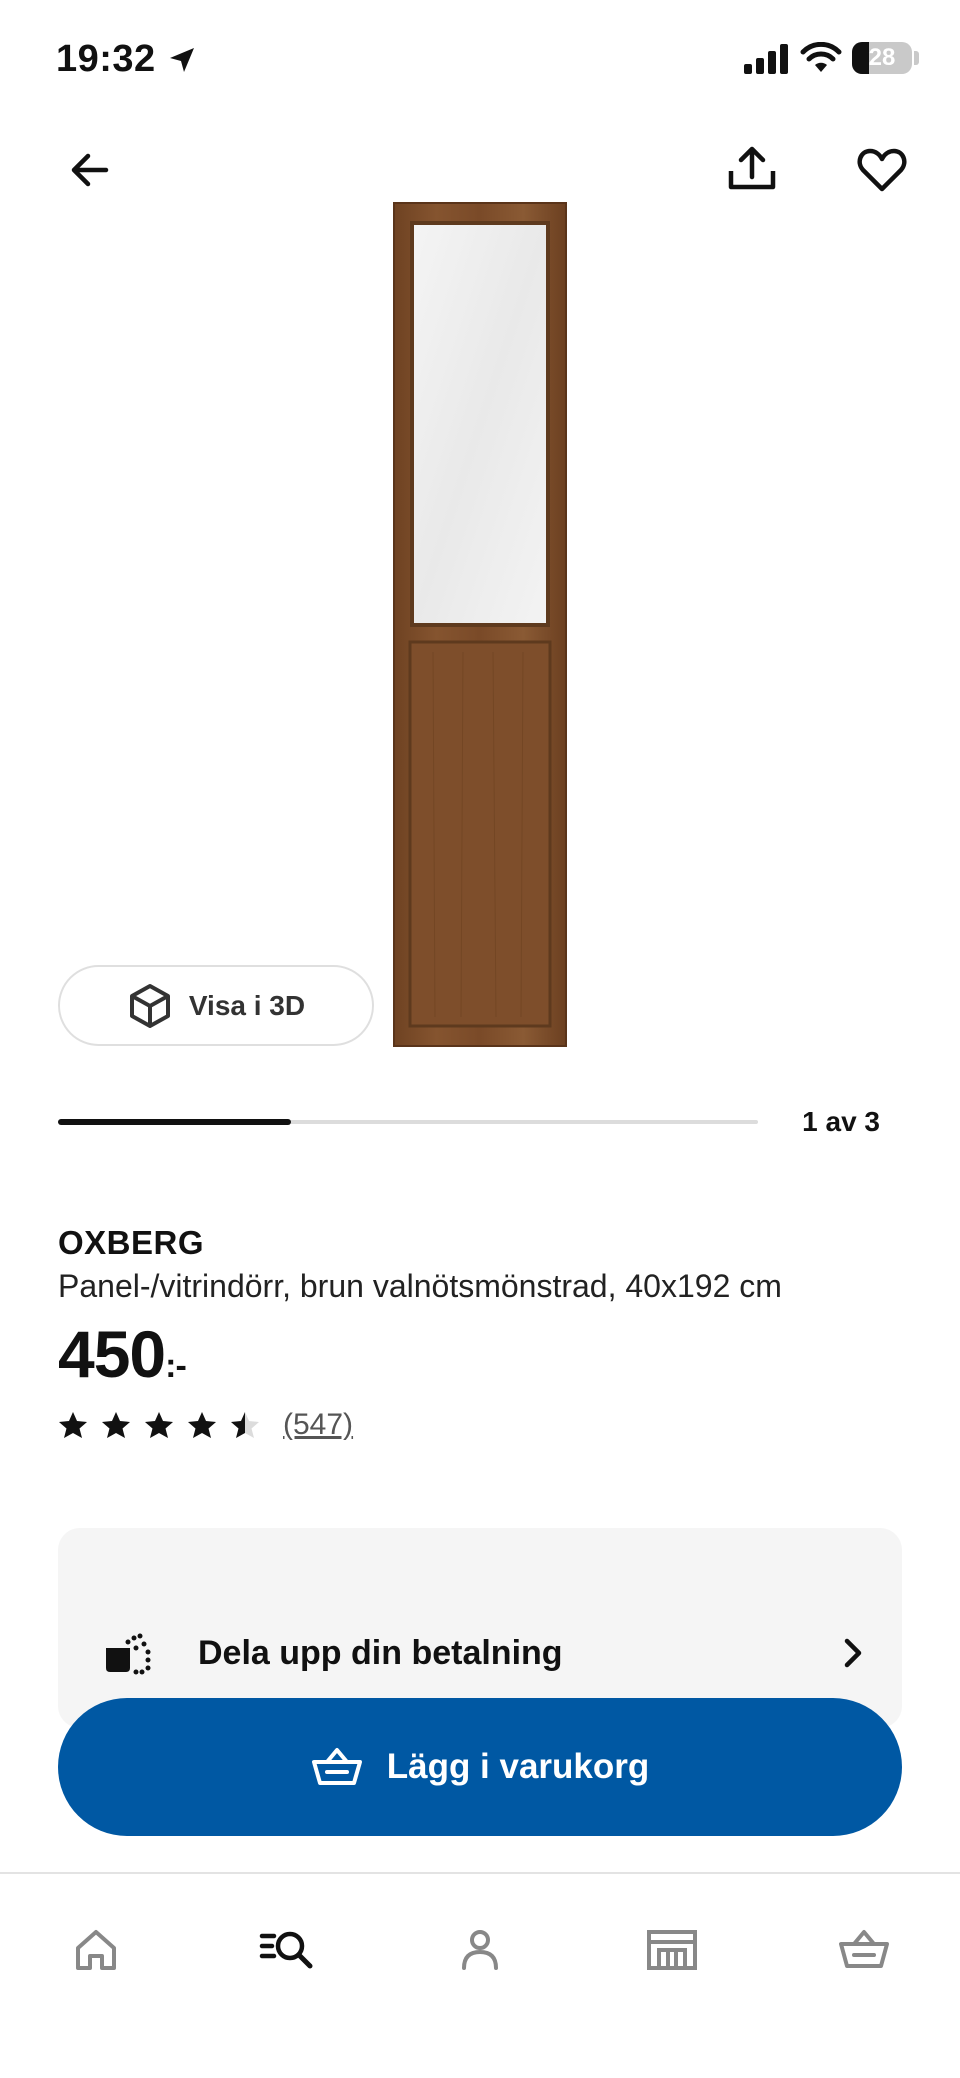 This screenshot has width=960, height=2078. What do you see at coordinates (841, 1121) in the screenshot?
I see `image-counter: 1 av 3` at bounding box center [841, 1121].